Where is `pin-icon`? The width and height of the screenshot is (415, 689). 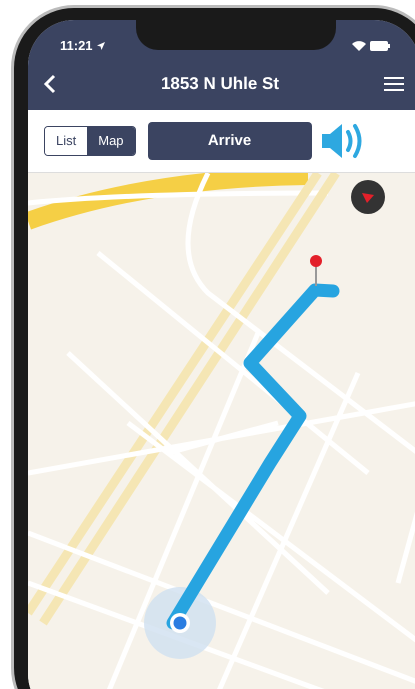 pin-icon is located at coordinates (316, 270).